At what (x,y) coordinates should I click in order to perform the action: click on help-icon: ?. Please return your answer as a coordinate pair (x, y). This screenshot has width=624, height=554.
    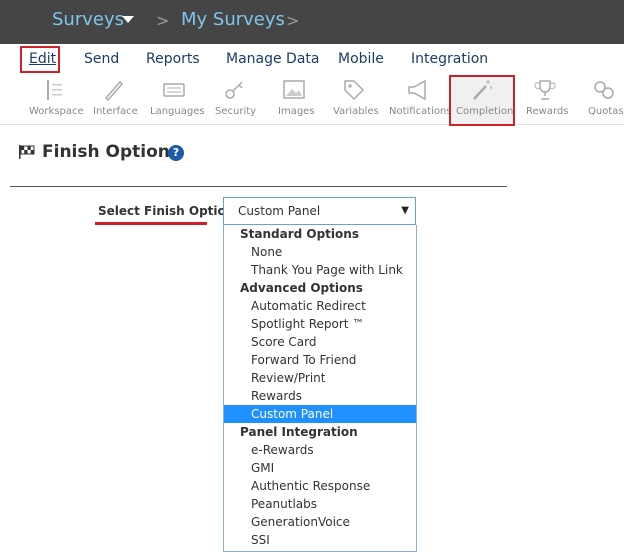
    Looking at the image, I should click on (176, 153).